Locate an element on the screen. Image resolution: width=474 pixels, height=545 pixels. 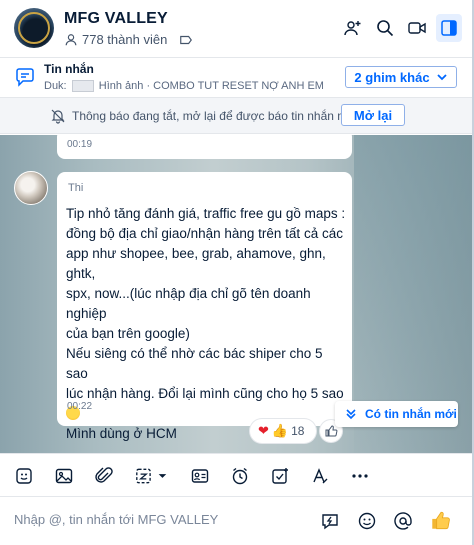
thumbs-up-send-icon is located at coordinates (441, 520).